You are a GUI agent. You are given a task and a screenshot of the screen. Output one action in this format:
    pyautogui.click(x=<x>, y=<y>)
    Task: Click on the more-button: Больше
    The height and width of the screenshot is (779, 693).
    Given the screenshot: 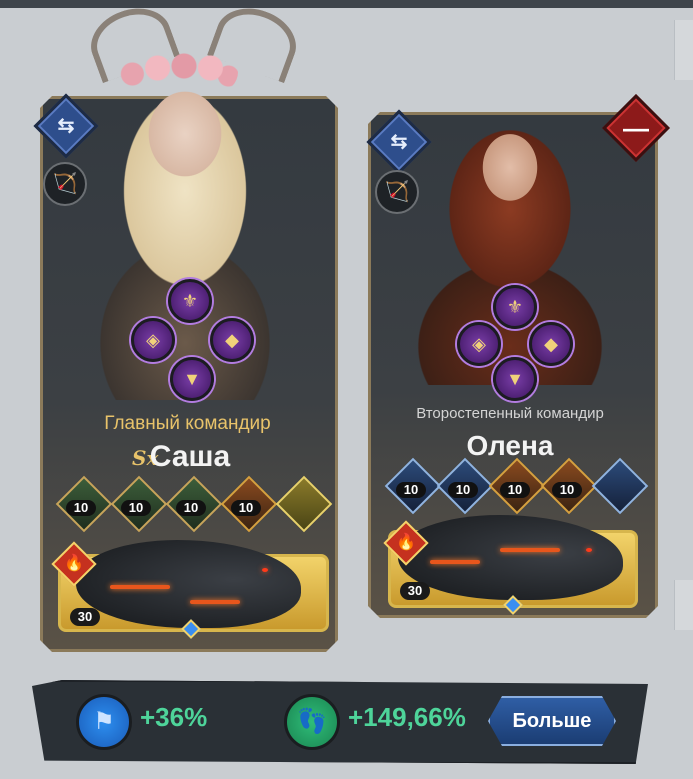 What is the action you would take?
    pyautogui.click(x=552, y=721)
    